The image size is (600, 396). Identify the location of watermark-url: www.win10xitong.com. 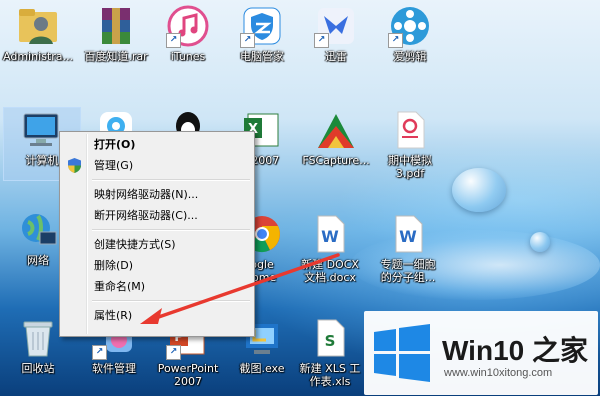
(498, 373).